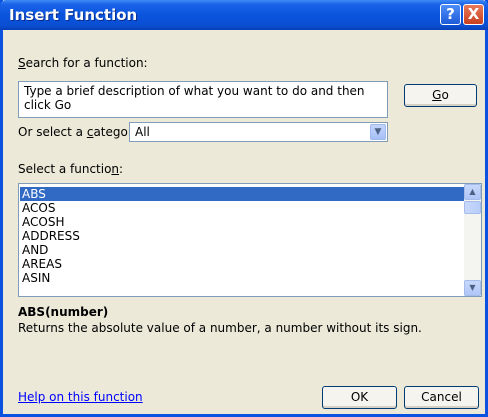  I want to click on category-label: Or select a category:, so click(81, 132).